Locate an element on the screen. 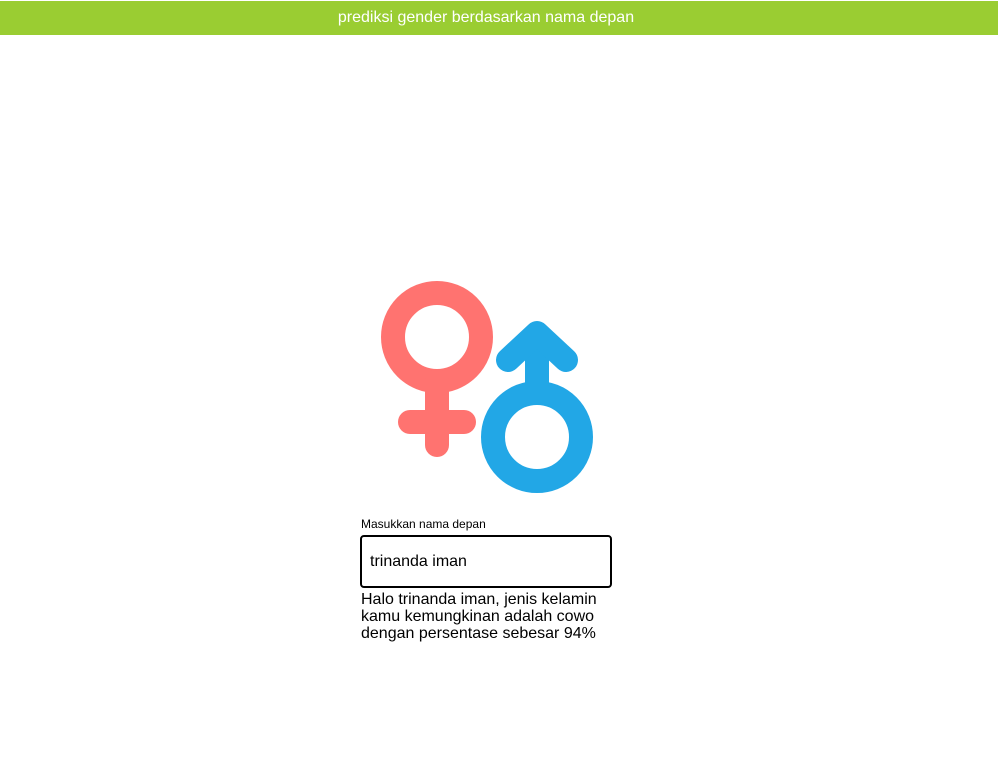 This screenshot has height=760, width=998. first-name-input is located at coordinates (486, 561).